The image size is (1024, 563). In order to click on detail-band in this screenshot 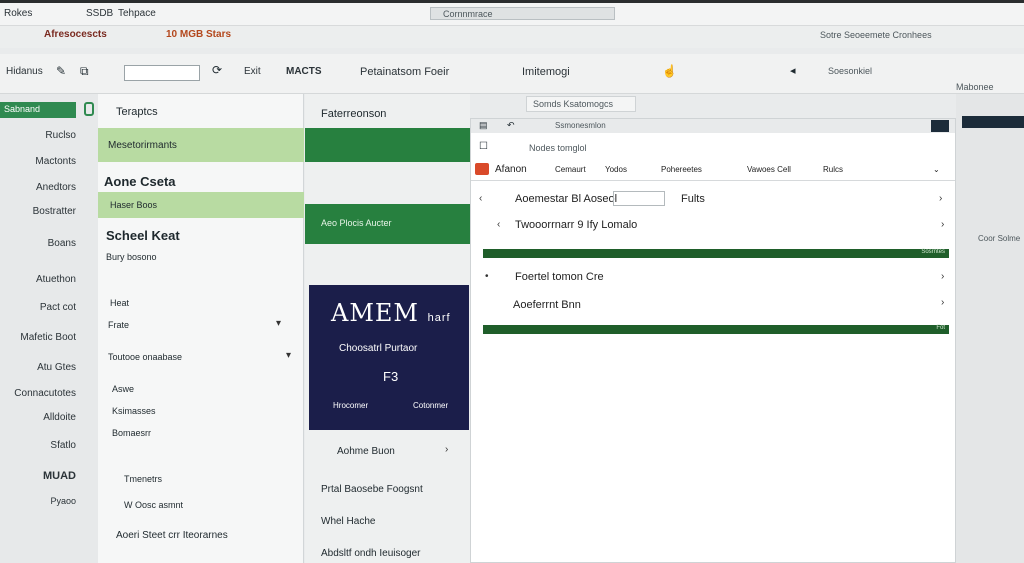, I will do `click(387, 145)`.